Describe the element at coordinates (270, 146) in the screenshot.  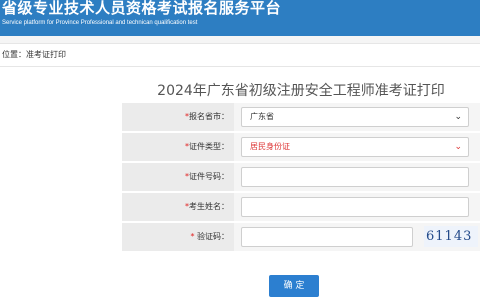
I see `id-type-select-value: 居民身份证` at that location.